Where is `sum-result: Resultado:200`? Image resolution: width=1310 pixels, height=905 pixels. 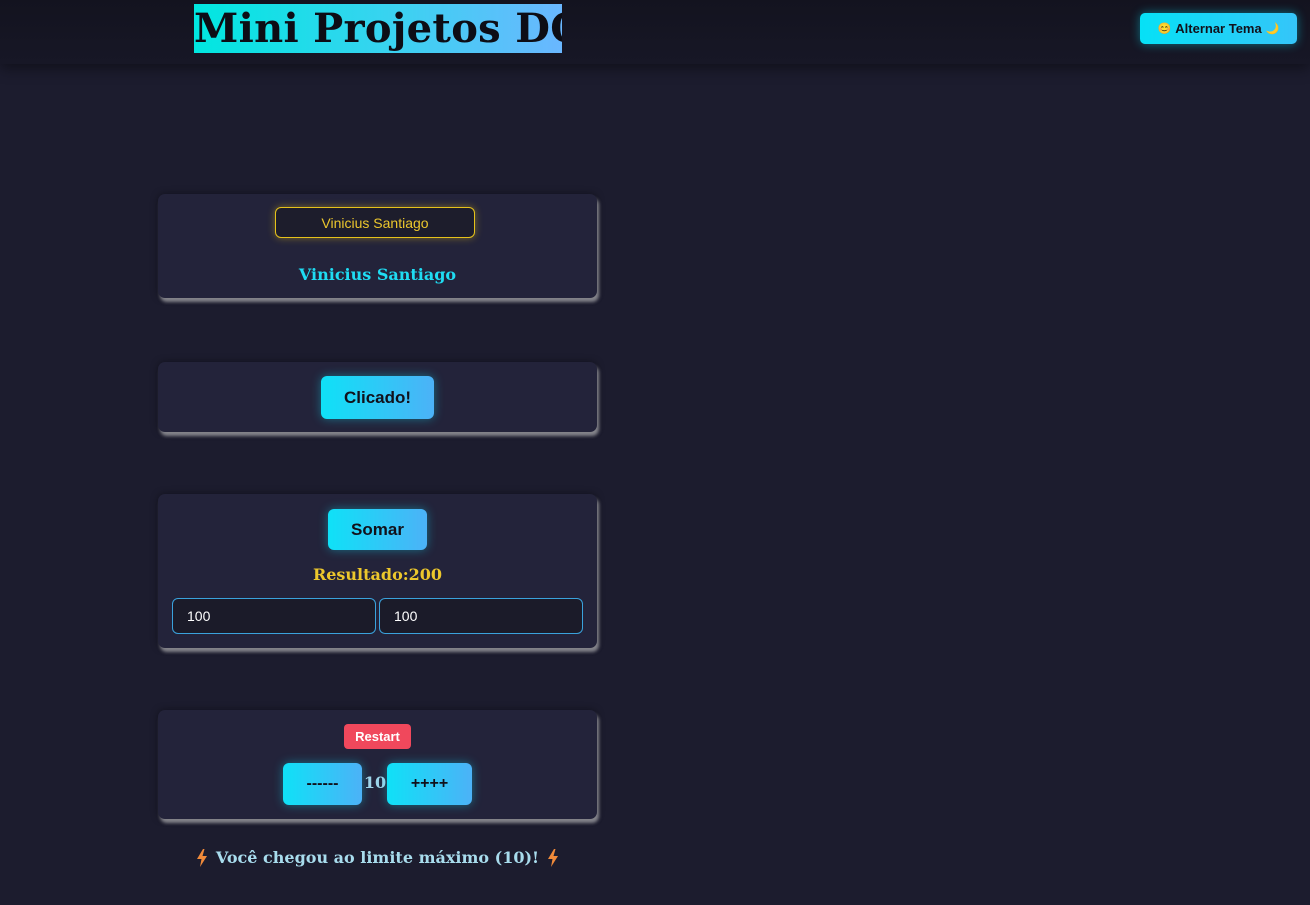
sum-result: Resultado:200 is located at coordinates (377, 574).